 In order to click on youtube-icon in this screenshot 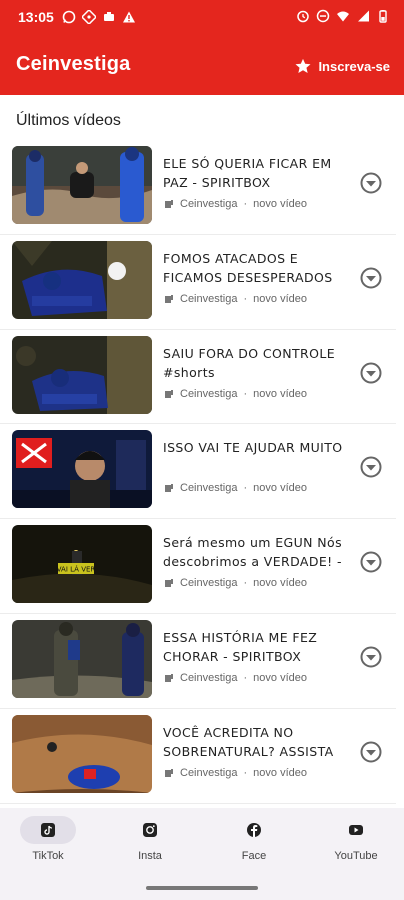, I will do `click(356, 830)`.